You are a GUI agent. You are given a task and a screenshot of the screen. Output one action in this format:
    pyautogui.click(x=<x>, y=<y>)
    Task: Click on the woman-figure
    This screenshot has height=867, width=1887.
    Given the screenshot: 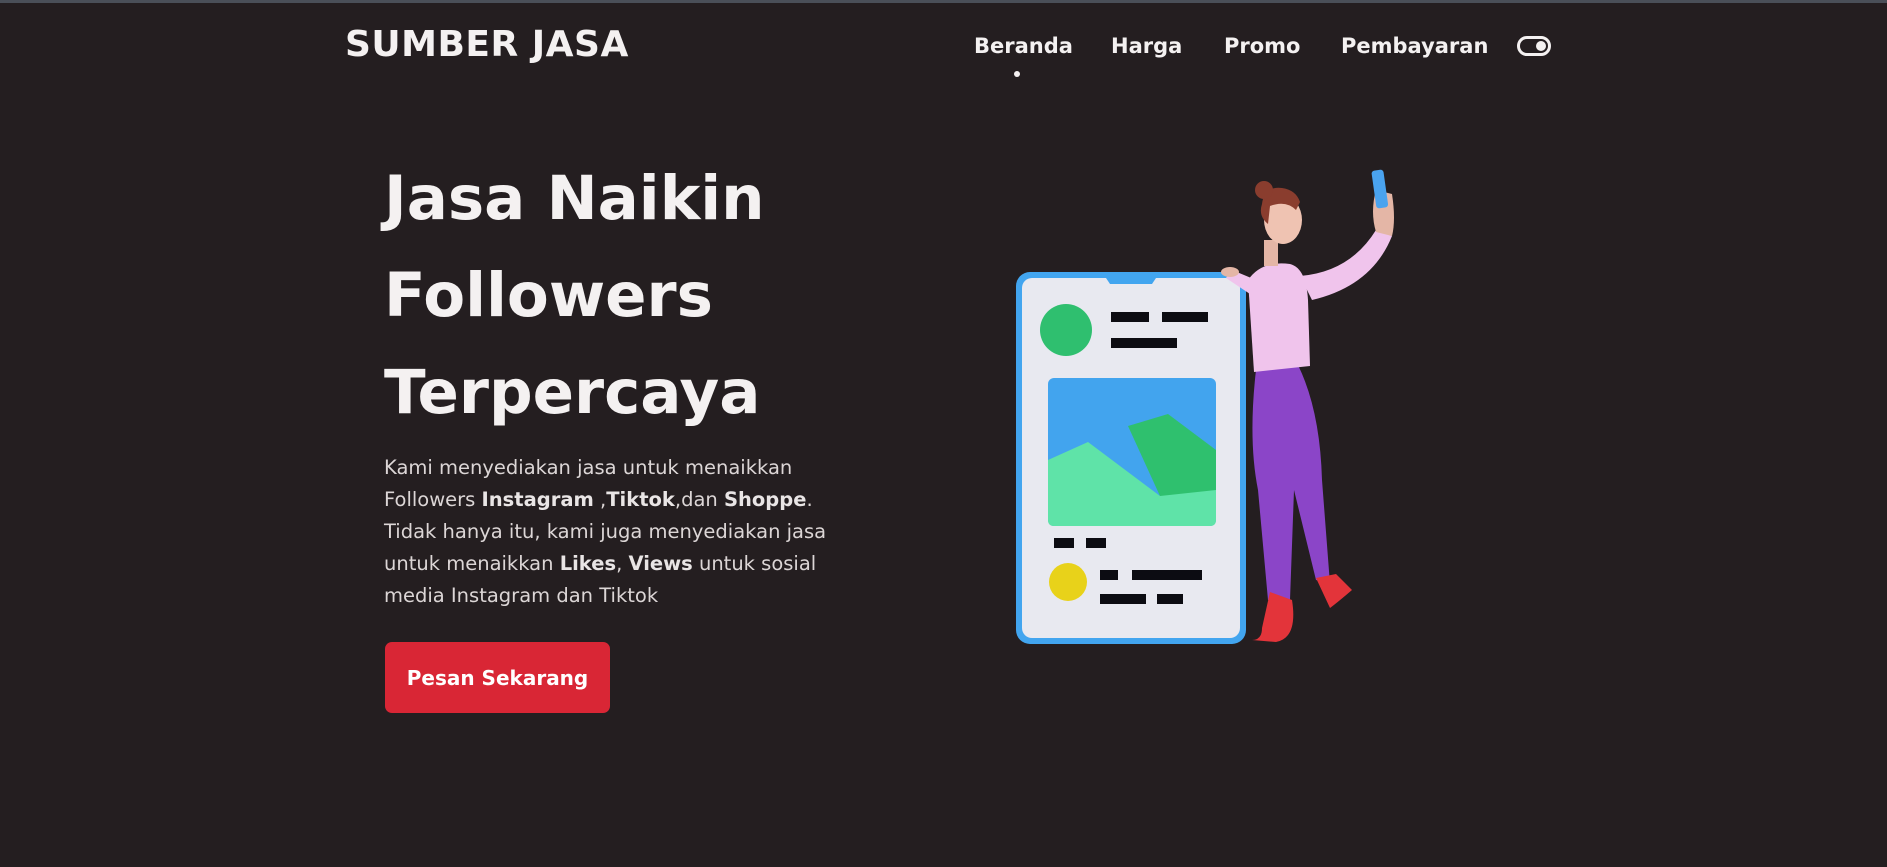 What is the action you would take?
    pyautogui.click(x=1307, y=405)
    